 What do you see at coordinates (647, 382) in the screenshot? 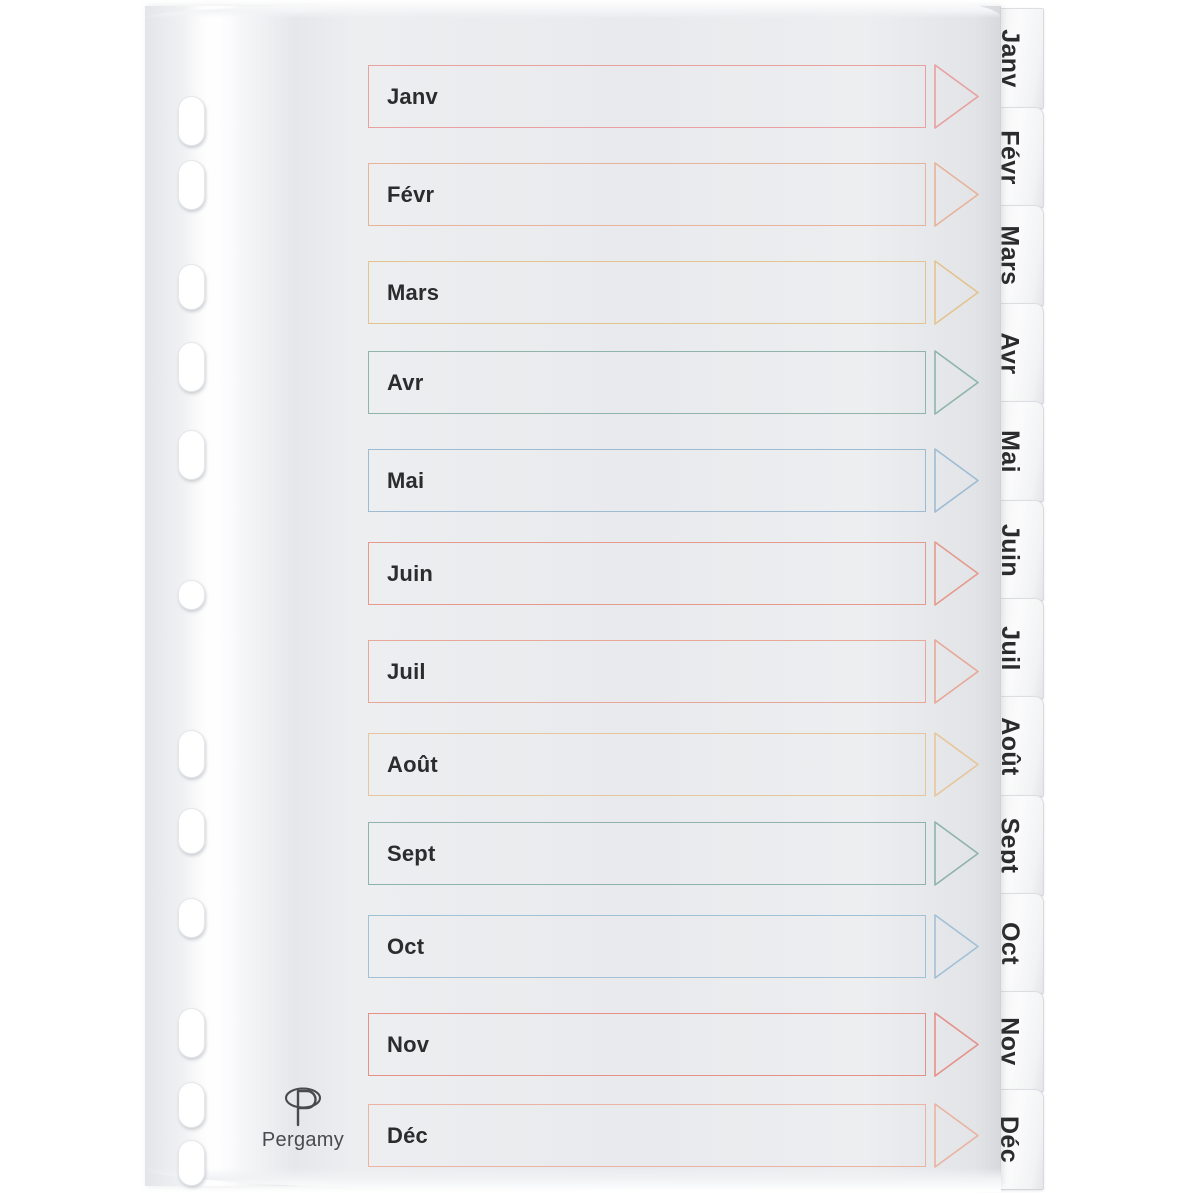
I see `month-label-box: Avr` at bounding box center [647, 382].